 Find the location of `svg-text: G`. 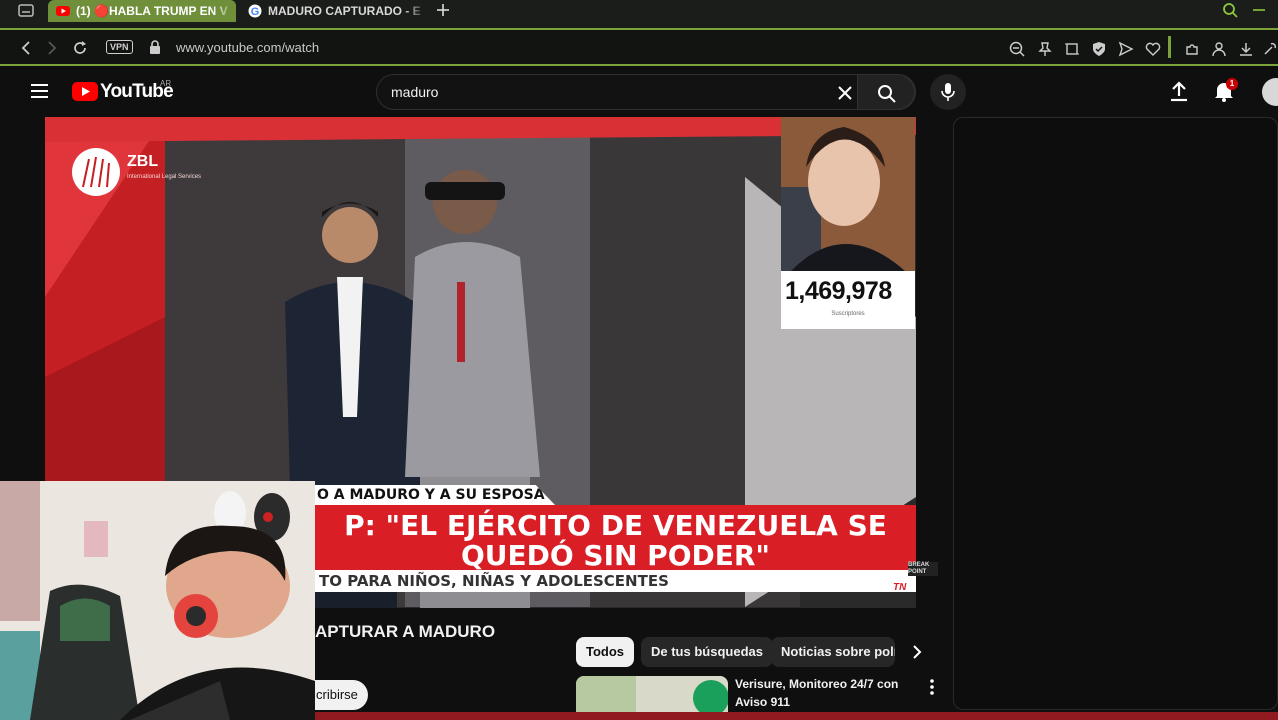

svg-text: G is located at coordinates (255, 12).